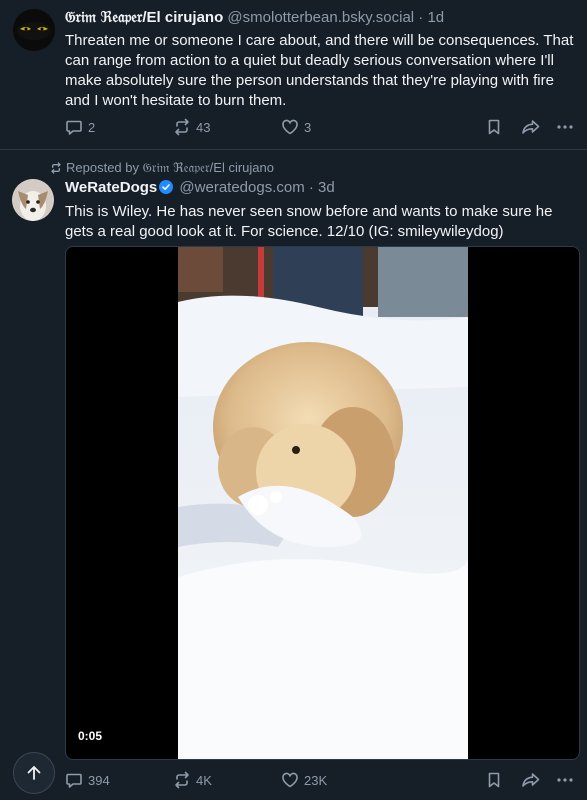 The height and width of the screenshot is (800, 587). What do you see at coordinates (191, 127) in the screenshot?
I see `repost-button: 43` at bounding box center [191, 127].